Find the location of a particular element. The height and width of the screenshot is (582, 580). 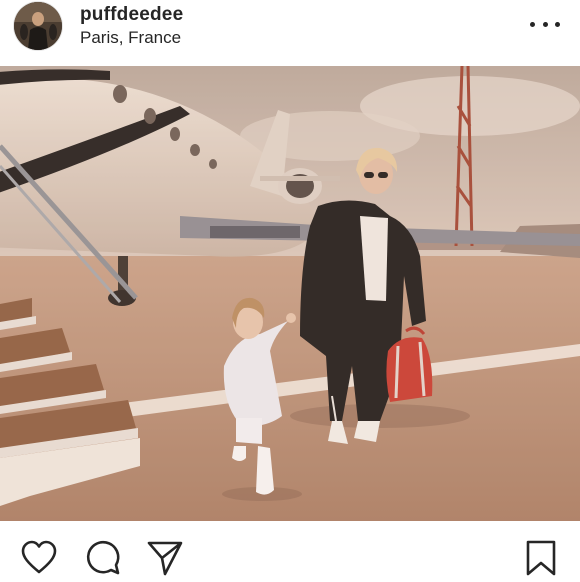

bookmark-icon-glyph is located at coordinates (541, 558).